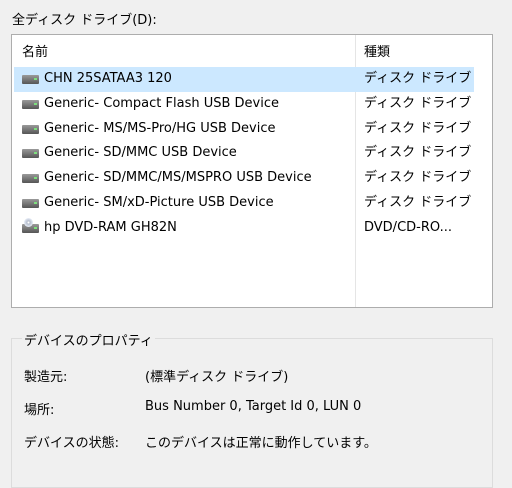  Describe the element at coordinates (108, 78) in the screenshot. I see `drive-name: CHN 25SATAA3 120` at that location.